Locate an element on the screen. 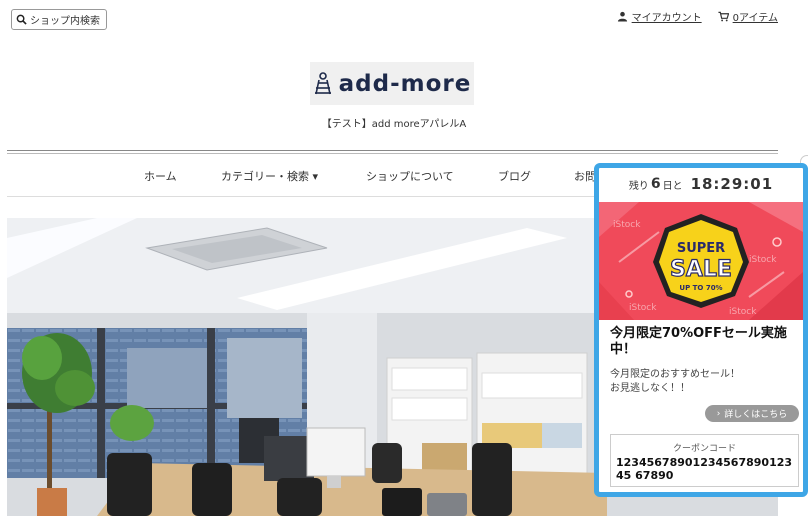  countdown-days-suffix: 日と is located at coordinates (672, 186).